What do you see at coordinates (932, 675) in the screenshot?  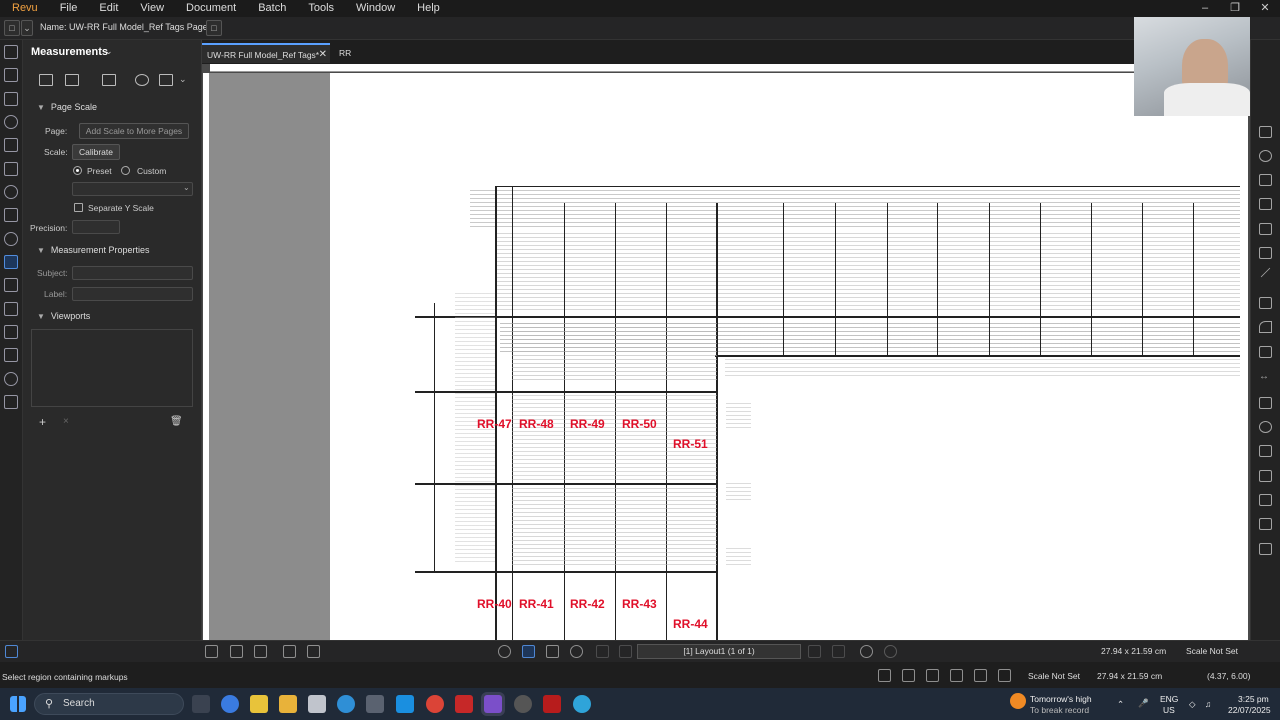 I see `snap-content-icon` at bounding box center [932, 675].